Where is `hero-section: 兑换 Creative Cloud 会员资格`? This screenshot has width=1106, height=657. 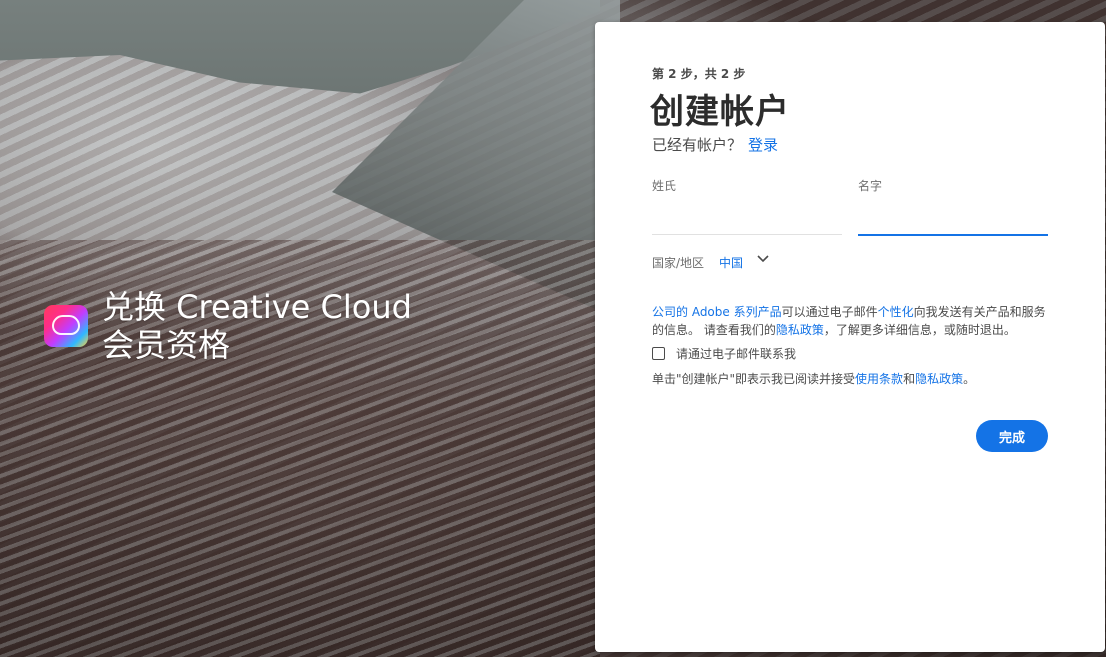 hero-section: 兑换 Creative Cloud 会员资格 is located at coordinates (248, 326).